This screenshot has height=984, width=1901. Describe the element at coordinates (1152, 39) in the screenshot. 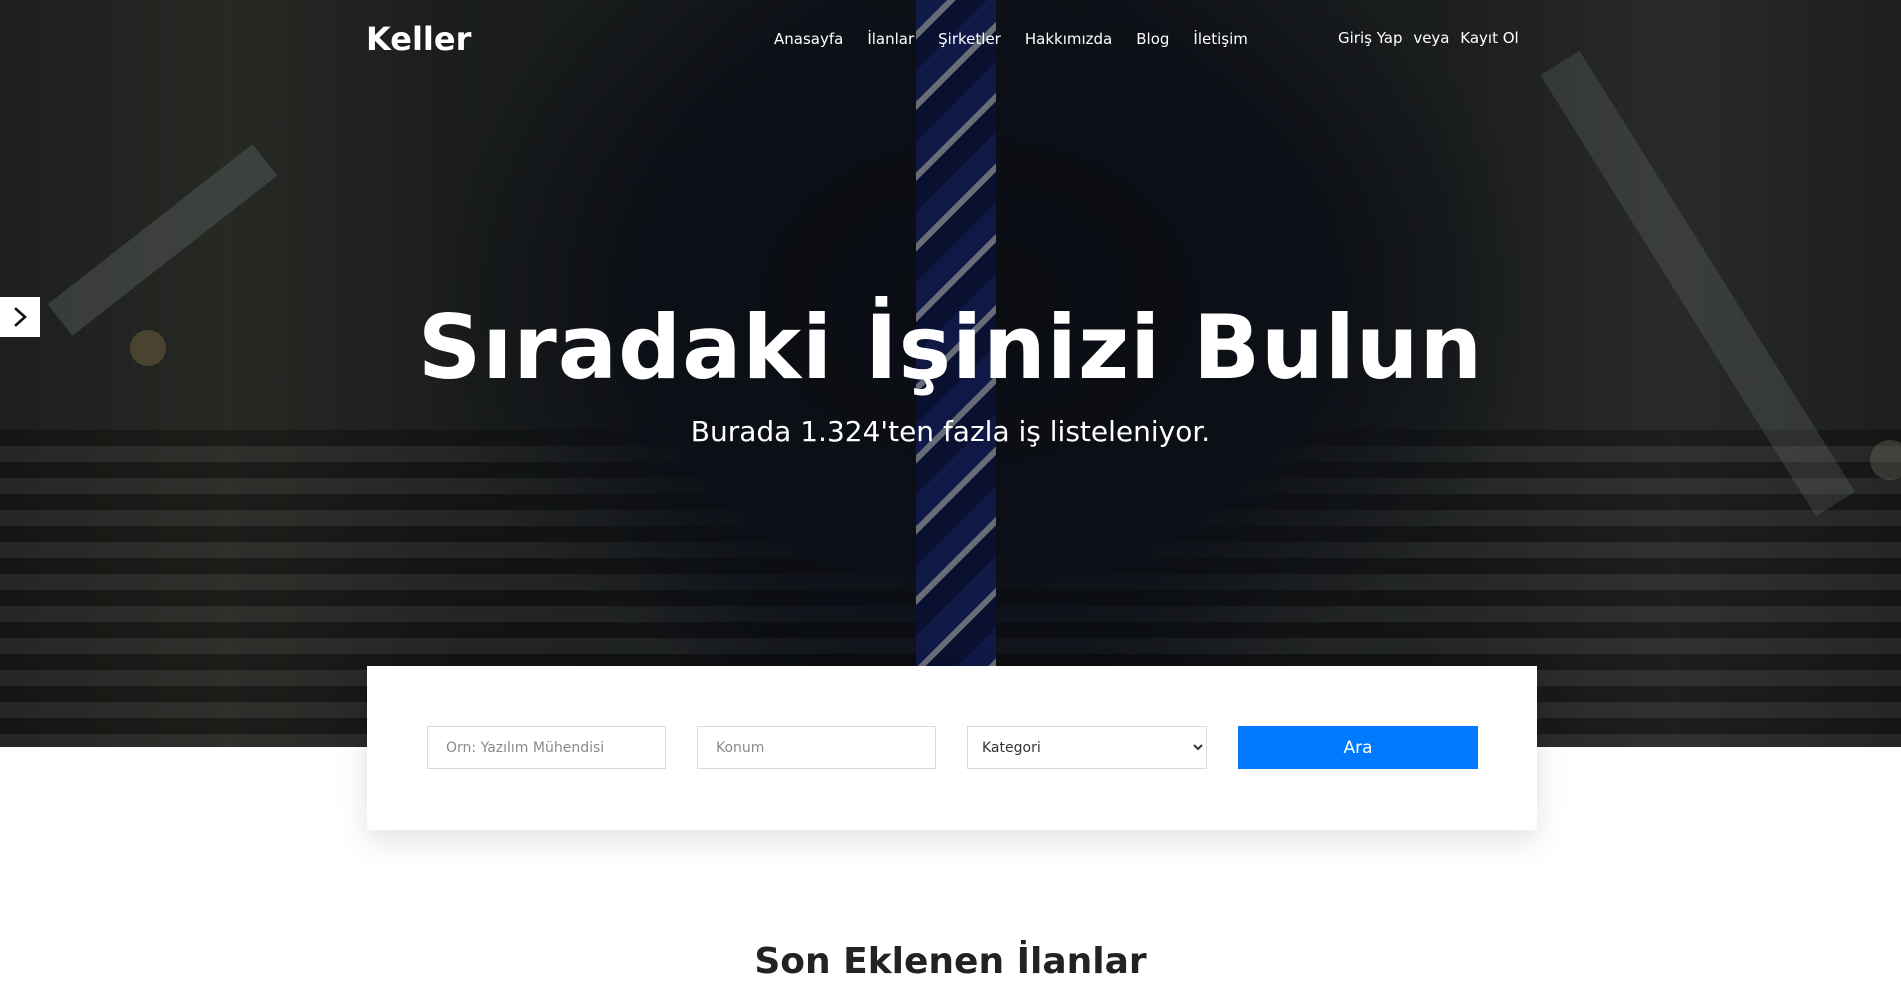

I see `nav-item-blog: Blog` at that location.